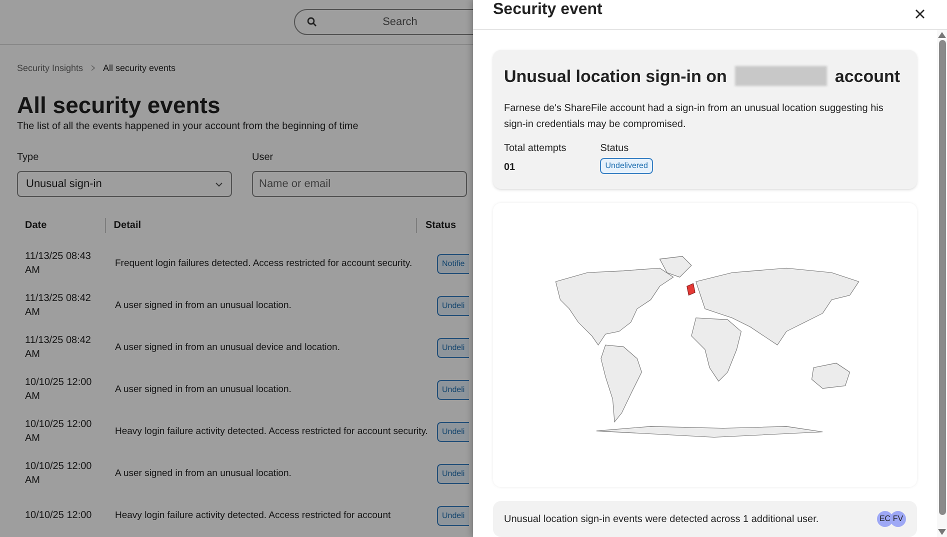 Image resolution: width=947 pixels, height=537 pixels. Describe the element at coordinates (219, 184) in the screenshot. I see `chevron-down-icon` at that location.